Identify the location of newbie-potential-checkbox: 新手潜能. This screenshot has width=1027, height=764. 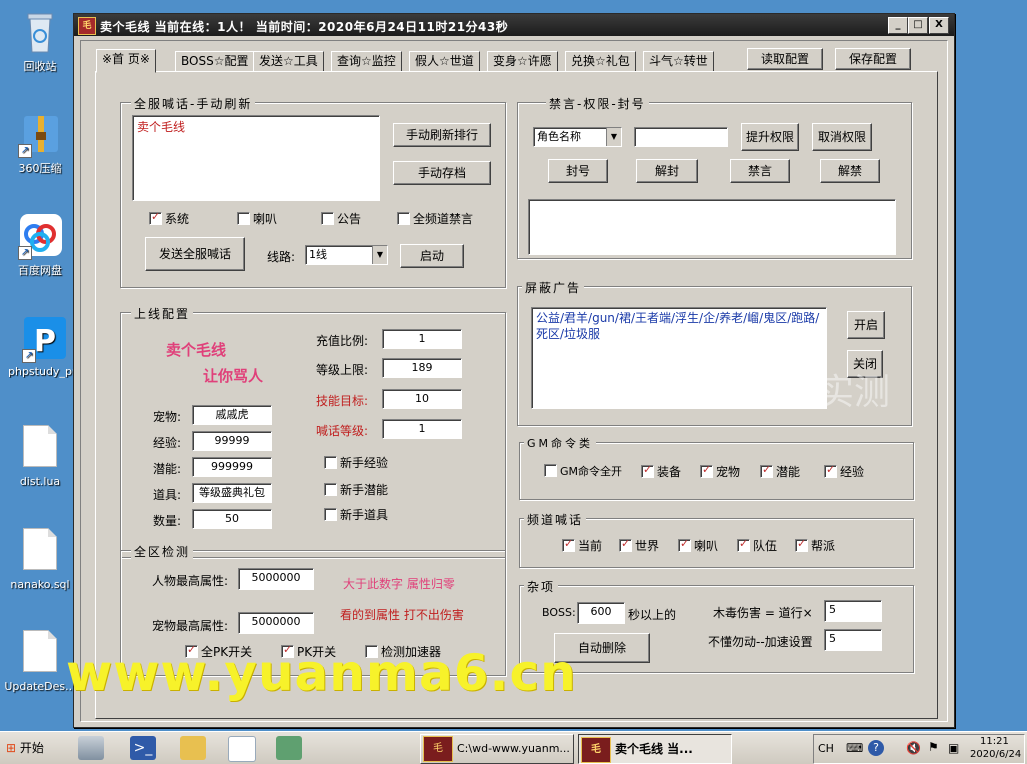
(356, 489).